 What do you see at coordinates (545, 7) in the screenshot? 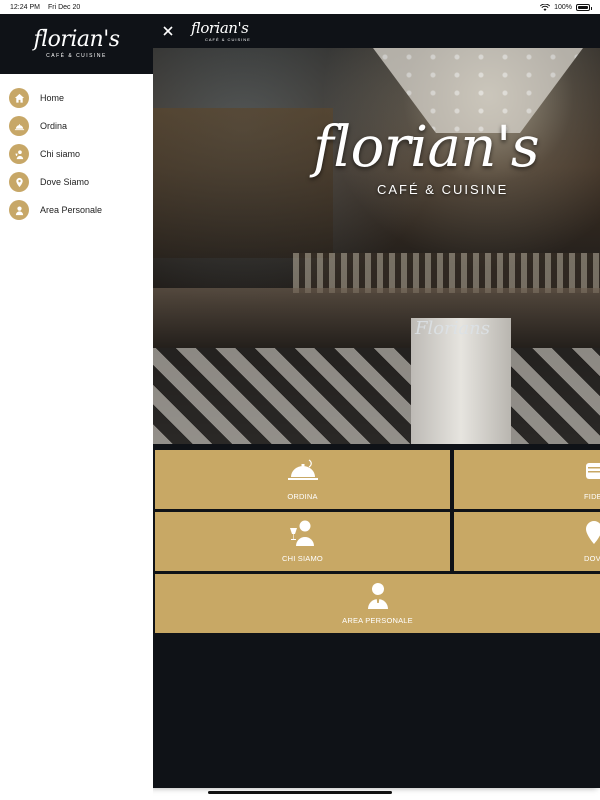
I see `wifi-icon` at bounding box center [545, 7].